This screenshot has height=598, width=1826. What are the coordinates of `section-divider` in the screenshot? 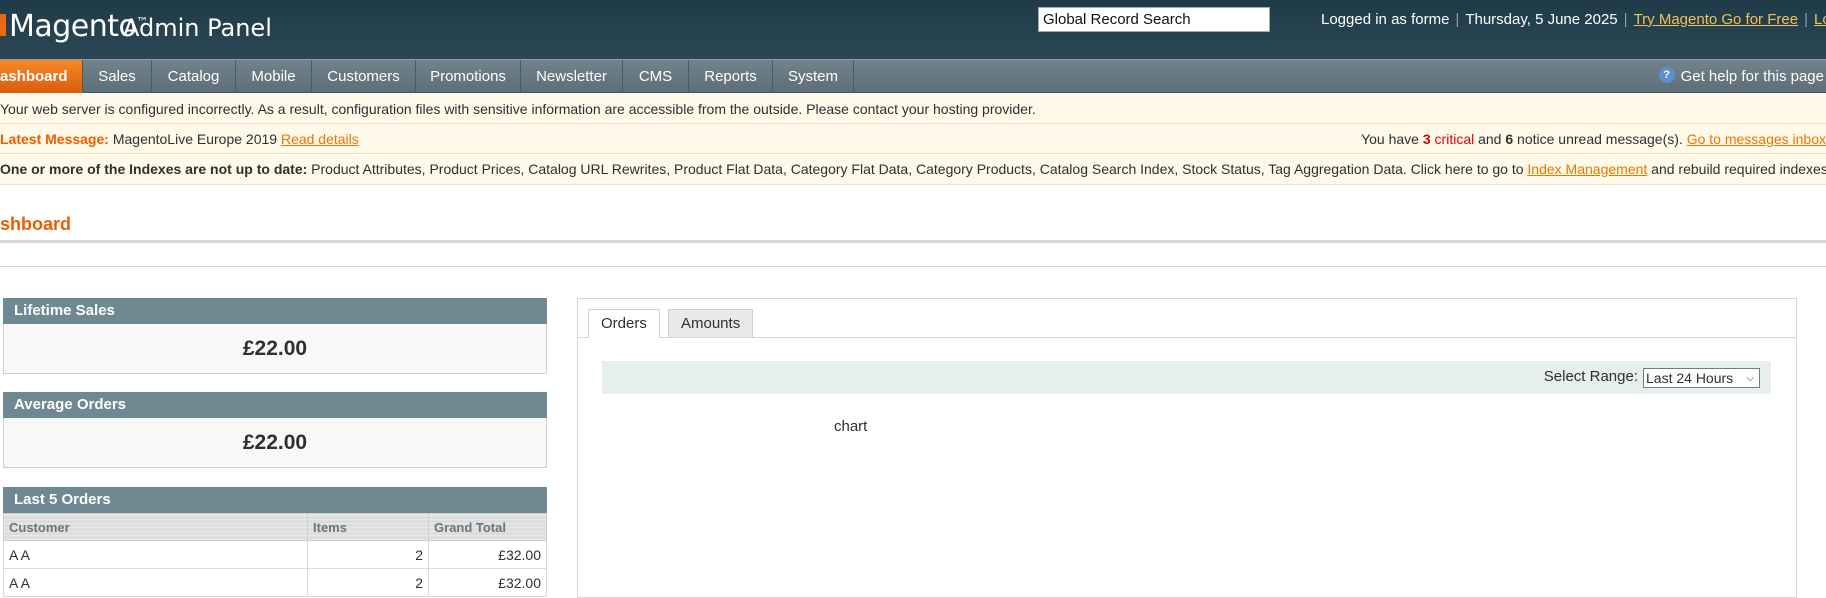 It's located at (913, 266).